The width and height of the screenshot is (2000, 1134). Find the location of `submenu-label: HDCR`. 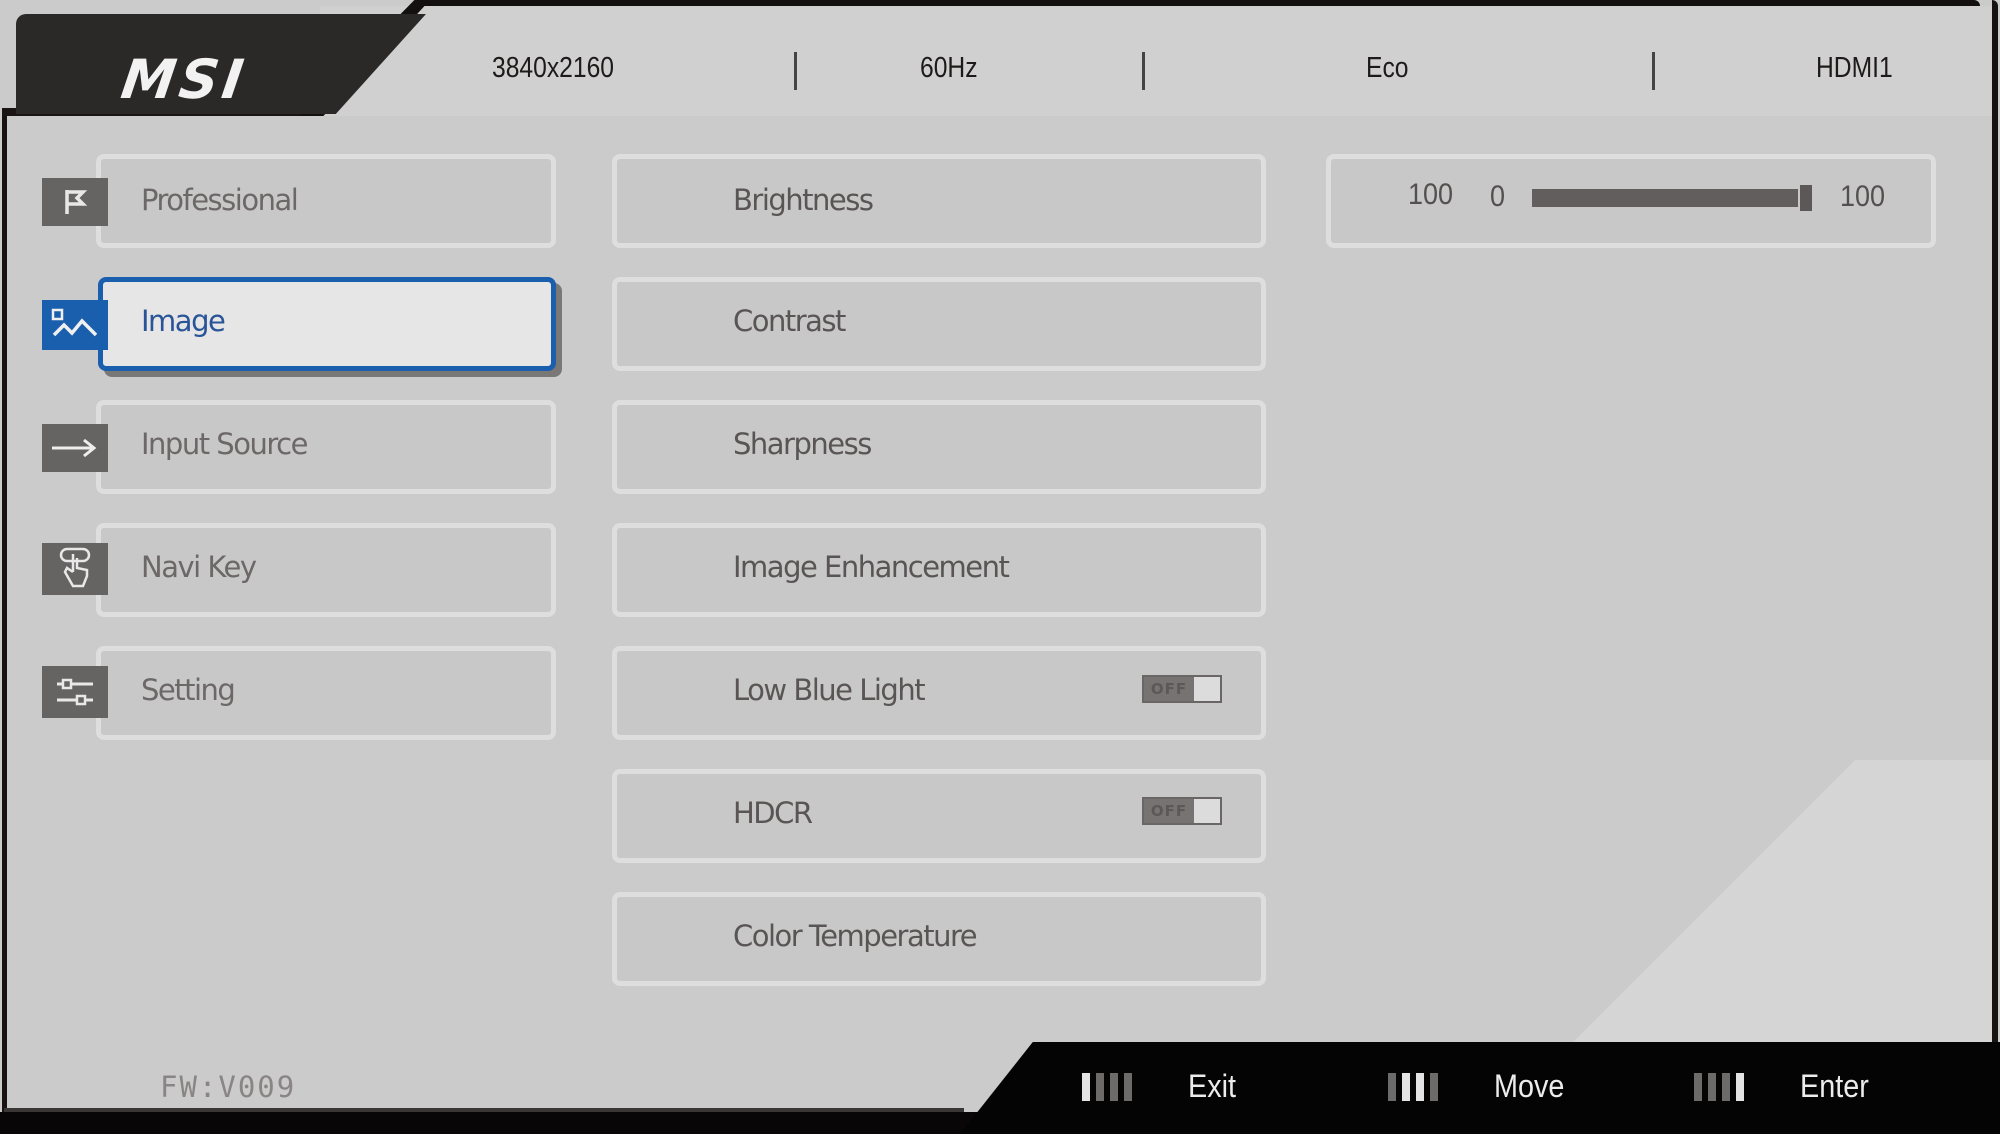

submenu-label: HDCR is located at coordinates (773, 813).